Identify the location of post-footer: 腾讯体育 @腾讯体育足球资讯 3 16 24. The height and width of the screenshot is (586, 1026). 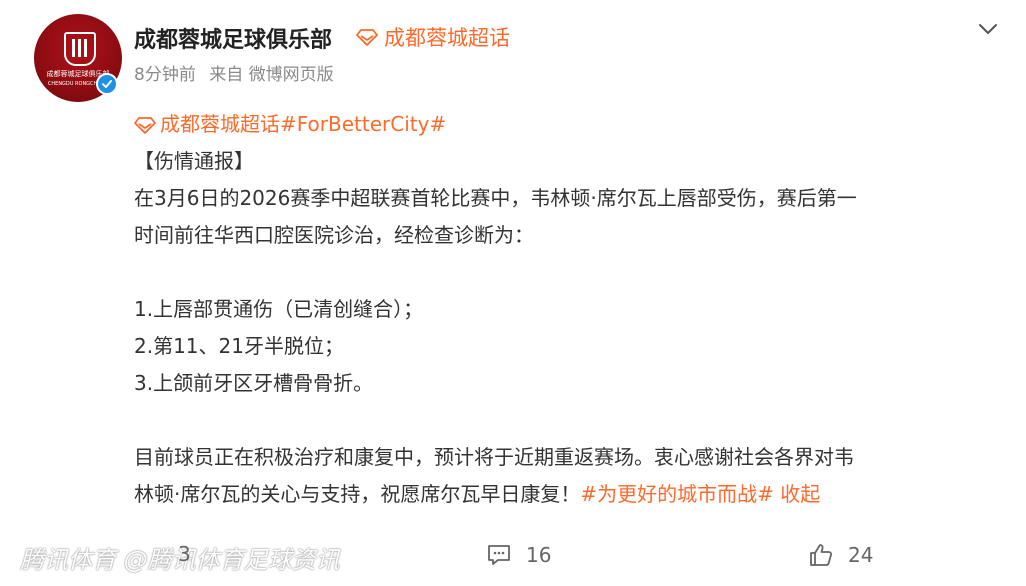
(513, 557).